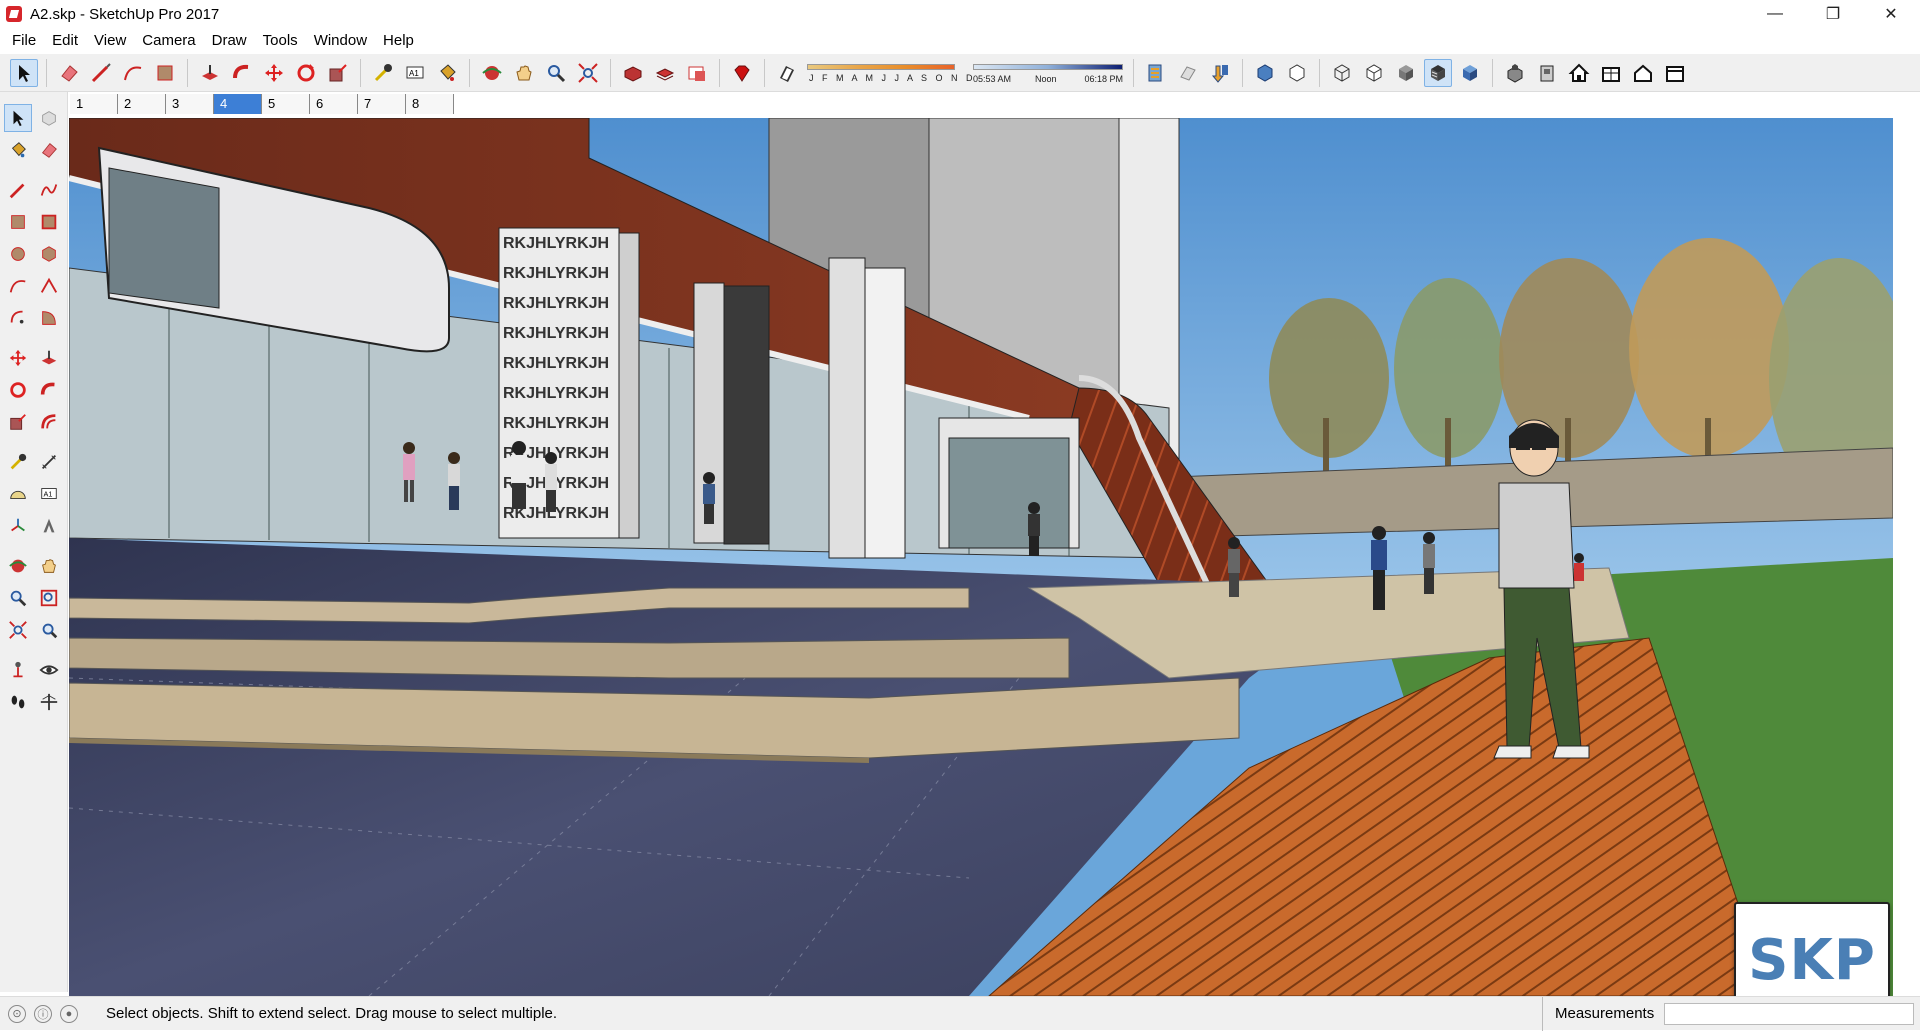  I want to click on monochrome-style-icon, so click(1470, 73).